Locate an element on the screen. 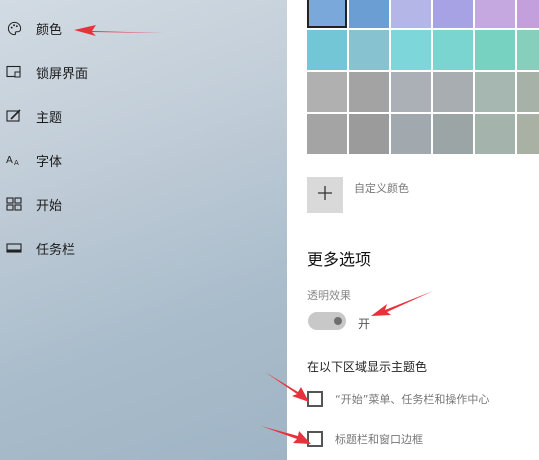 This screenshot has width=539, height=460. font-icon: AA is located at coordinates (14, 160).